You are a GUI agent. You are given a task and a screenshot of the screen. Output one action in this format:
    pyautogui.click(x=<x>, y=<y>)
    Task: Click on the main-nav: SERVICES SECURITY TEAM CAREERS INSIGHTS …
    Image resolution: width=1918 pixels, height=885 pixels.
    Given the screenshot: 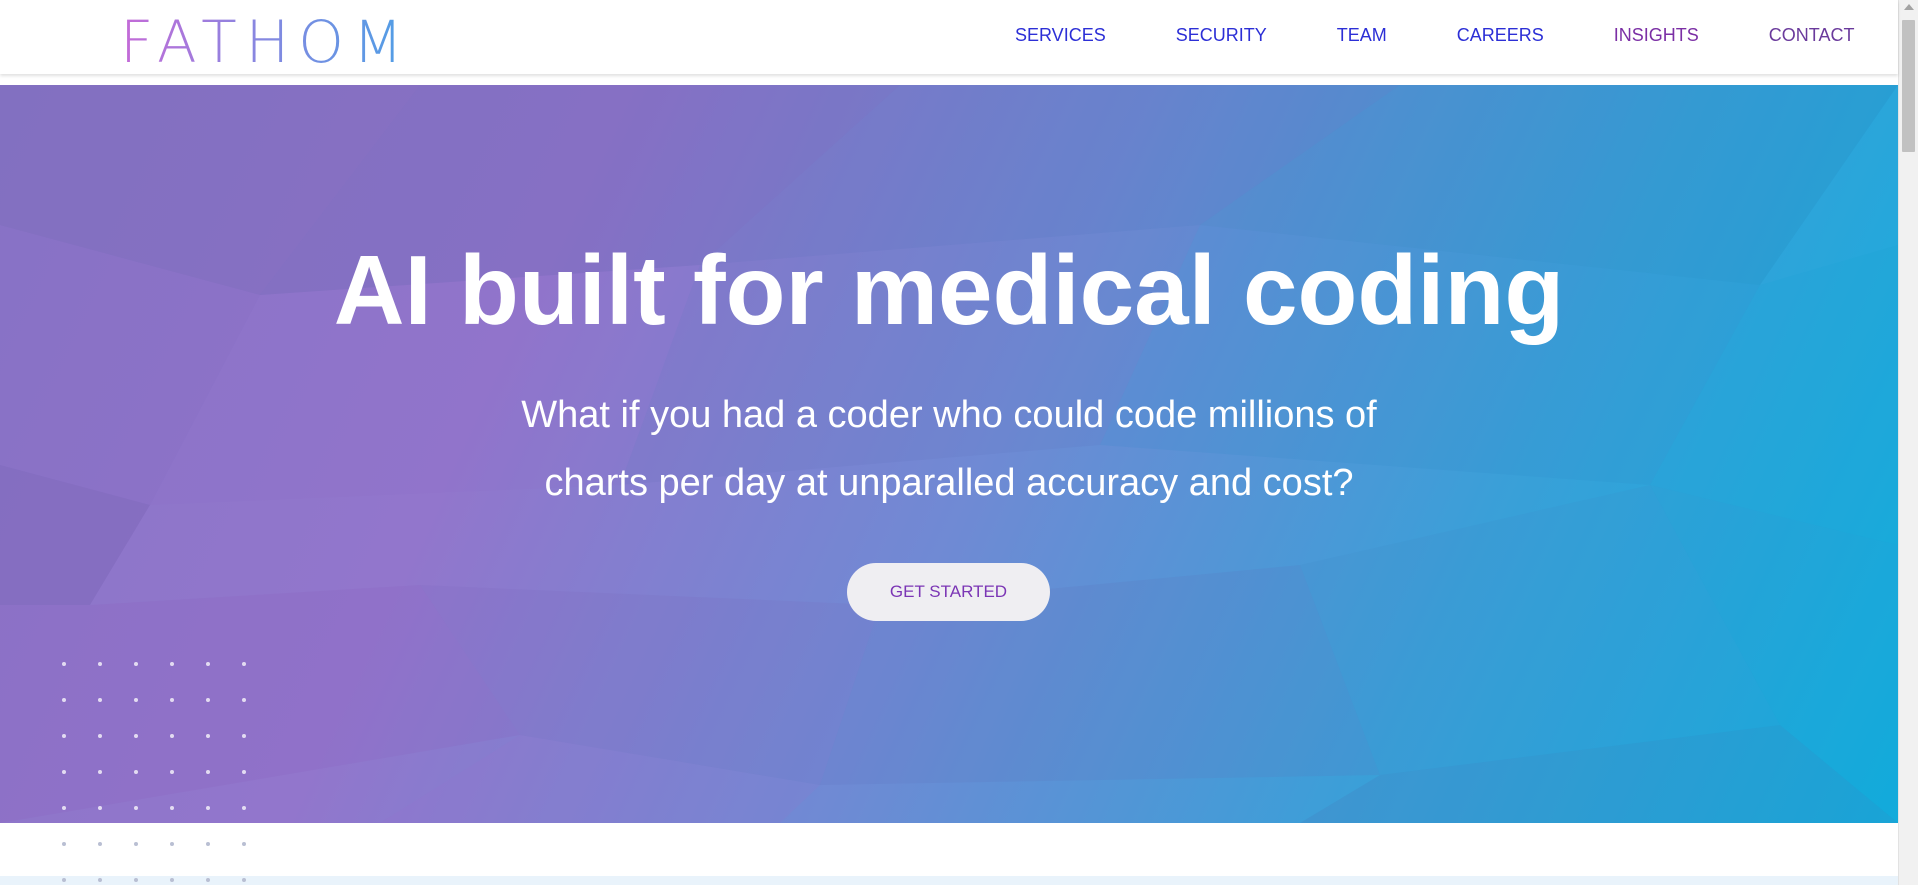 What is the action you would take?
    pyautogui.click(x=1434, y=35)
    